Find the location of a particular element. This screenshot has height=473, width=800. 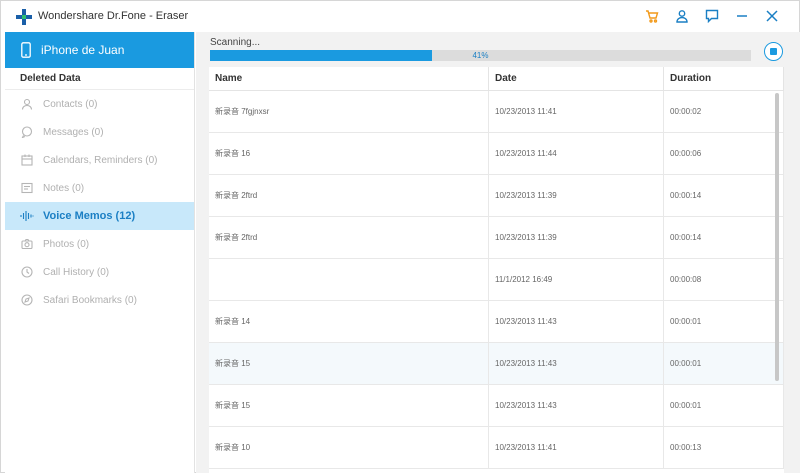

scan-progress-bar: 41% is located at coordinates (480, 55).